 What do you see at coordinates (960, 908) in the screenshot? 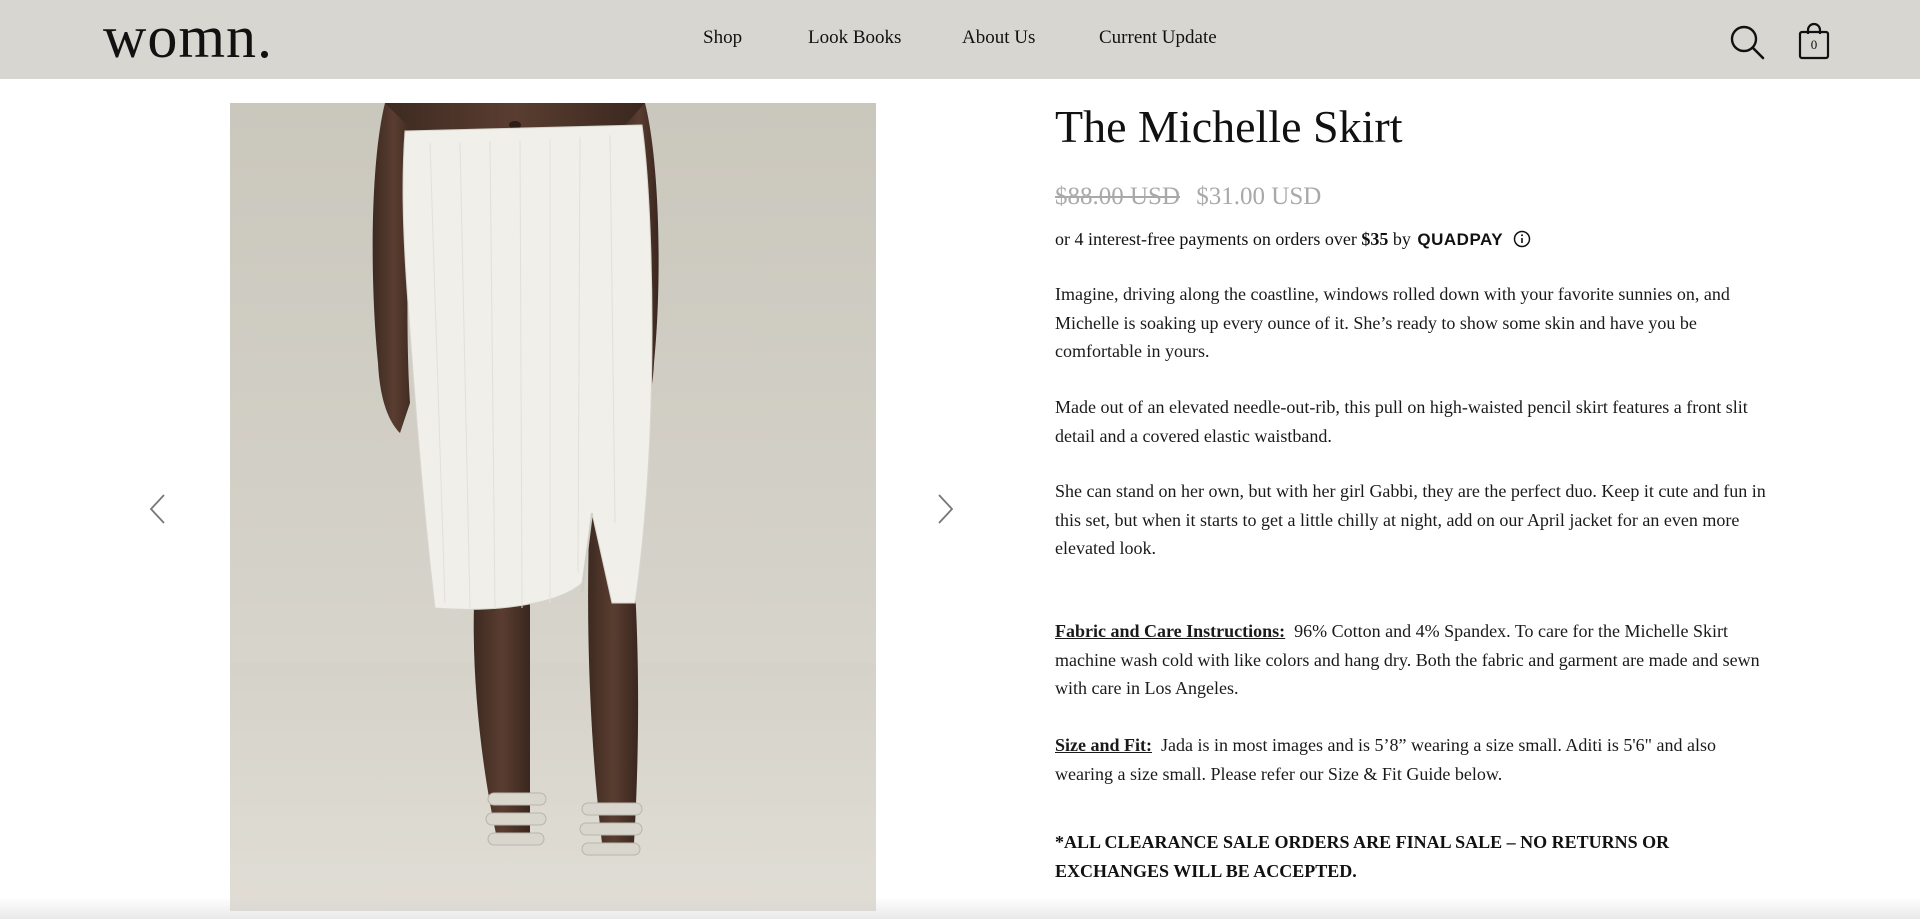
I see `bottom-shadow` at bounding box center [960, 908].